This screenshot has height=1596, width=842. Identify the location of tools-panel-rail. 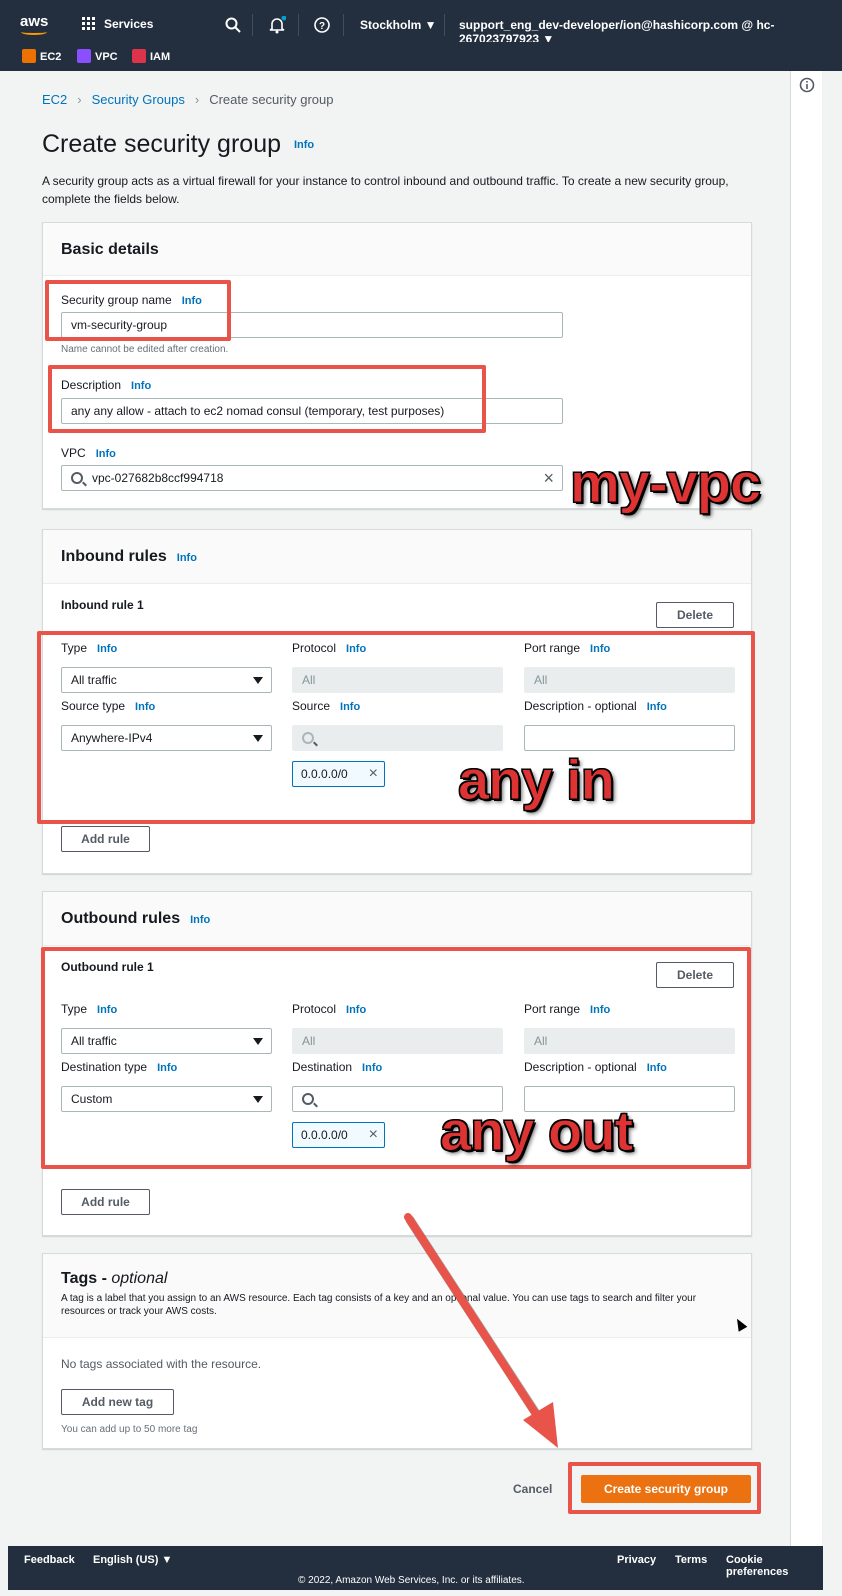
(806, 808).